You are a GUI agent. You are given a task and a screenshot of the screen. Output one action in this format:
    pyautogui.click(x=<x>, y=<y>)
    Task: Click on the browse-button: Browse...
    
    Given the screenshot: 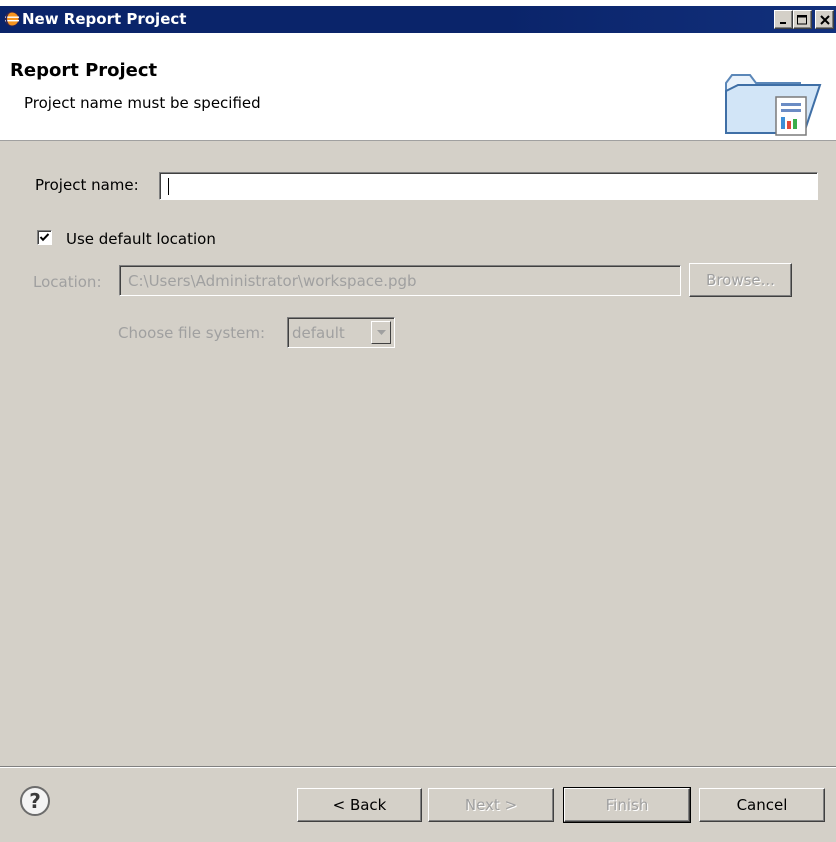 What is the action you would take?
    pyautogui.click(x=740, y=280)
    